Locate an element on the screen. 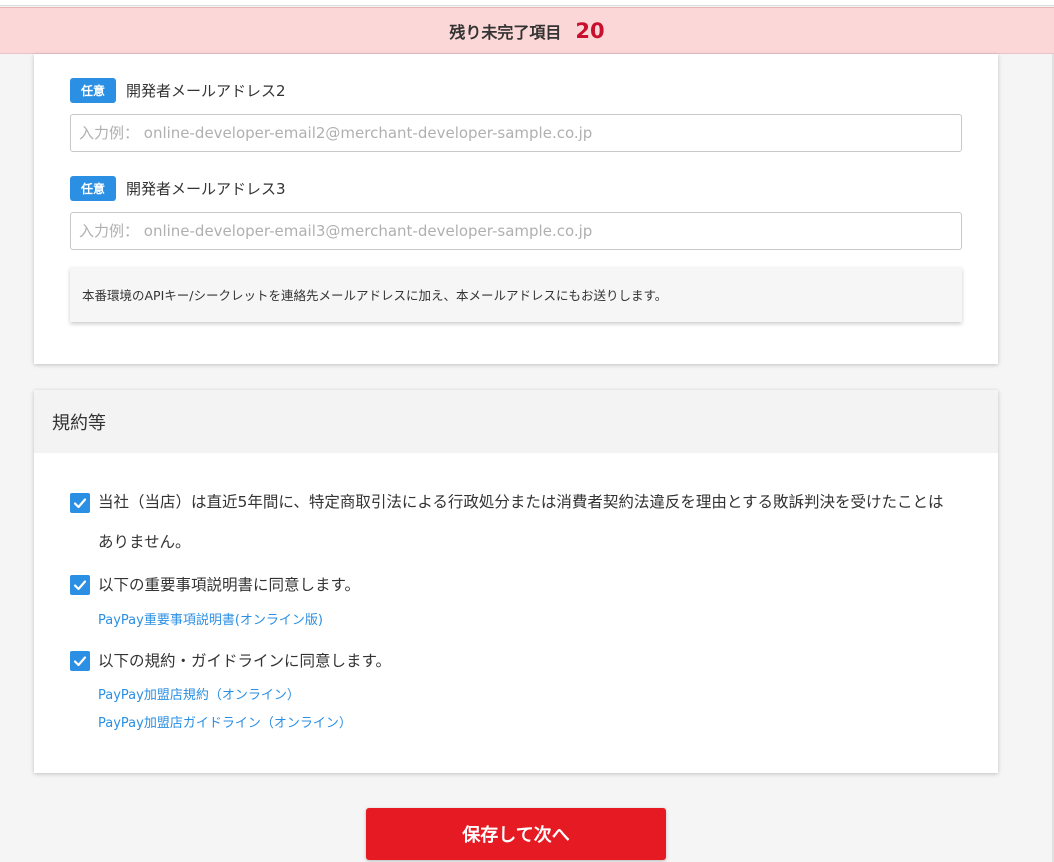 The image size is (1054, 862). developer-email3-label-row: 任意 開発者メールアドレス3 is located at coordinates (178, 188).